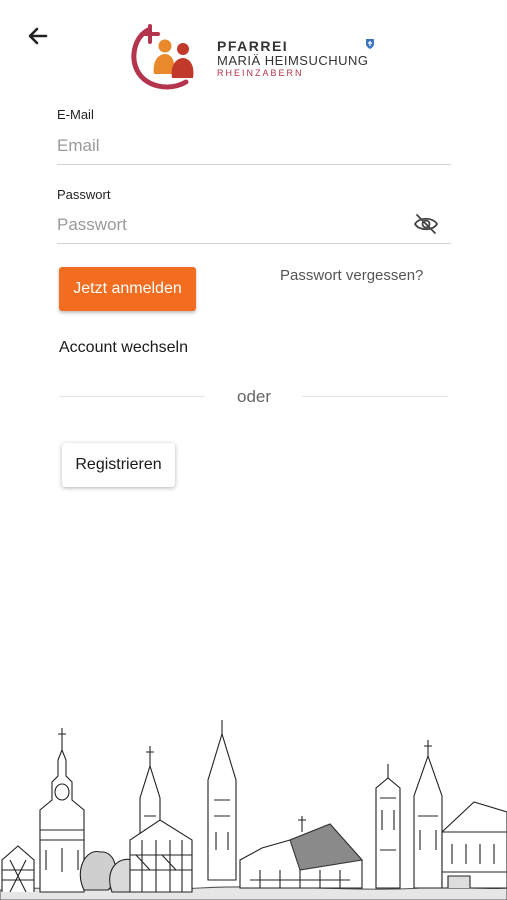 The image size is (507, 900). I want to click on password-label: Passwort, so click(84, 194).